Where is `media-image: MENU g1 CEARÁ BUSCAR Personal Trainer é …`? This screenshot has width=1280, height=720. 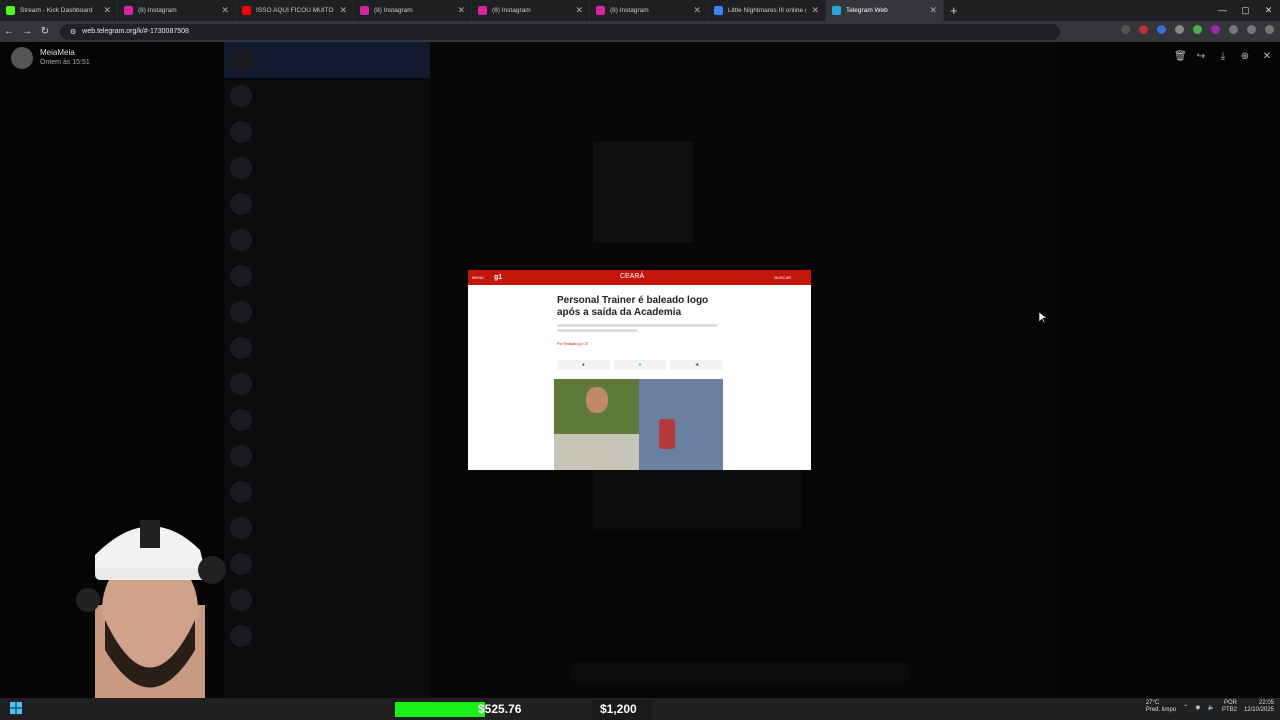
media-image: MENU g1 CEARÁ BUSCAR Personal Trainer é … is located at coordinates (639, 370).